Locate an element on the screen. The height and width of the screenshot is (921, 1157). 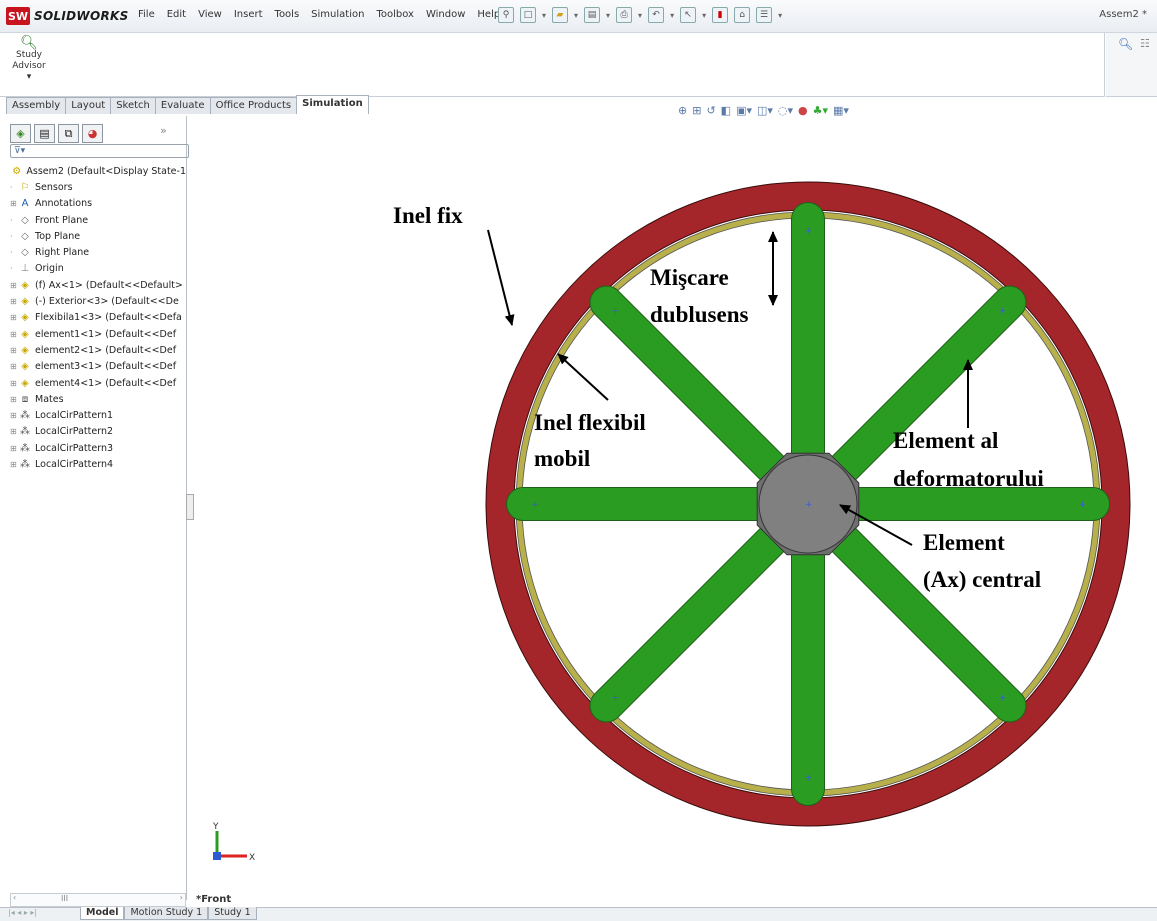
open-icon: ▰ is located at coordinates (560, 15).